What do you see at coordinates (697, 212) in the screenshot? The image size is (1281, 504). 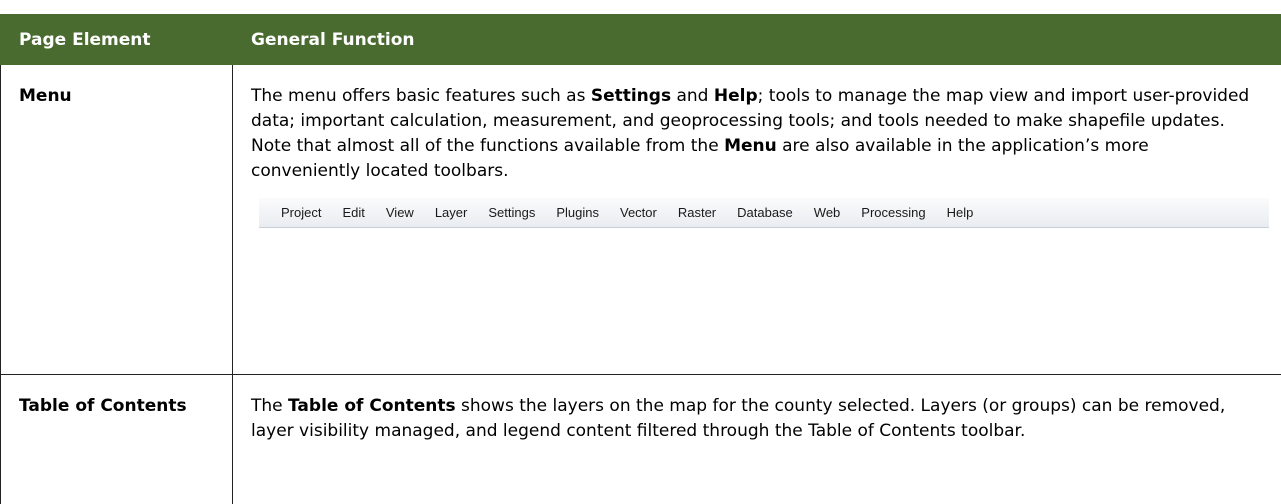 I see `menubar-item-raster: Raster` at bounding box center [697, 212].